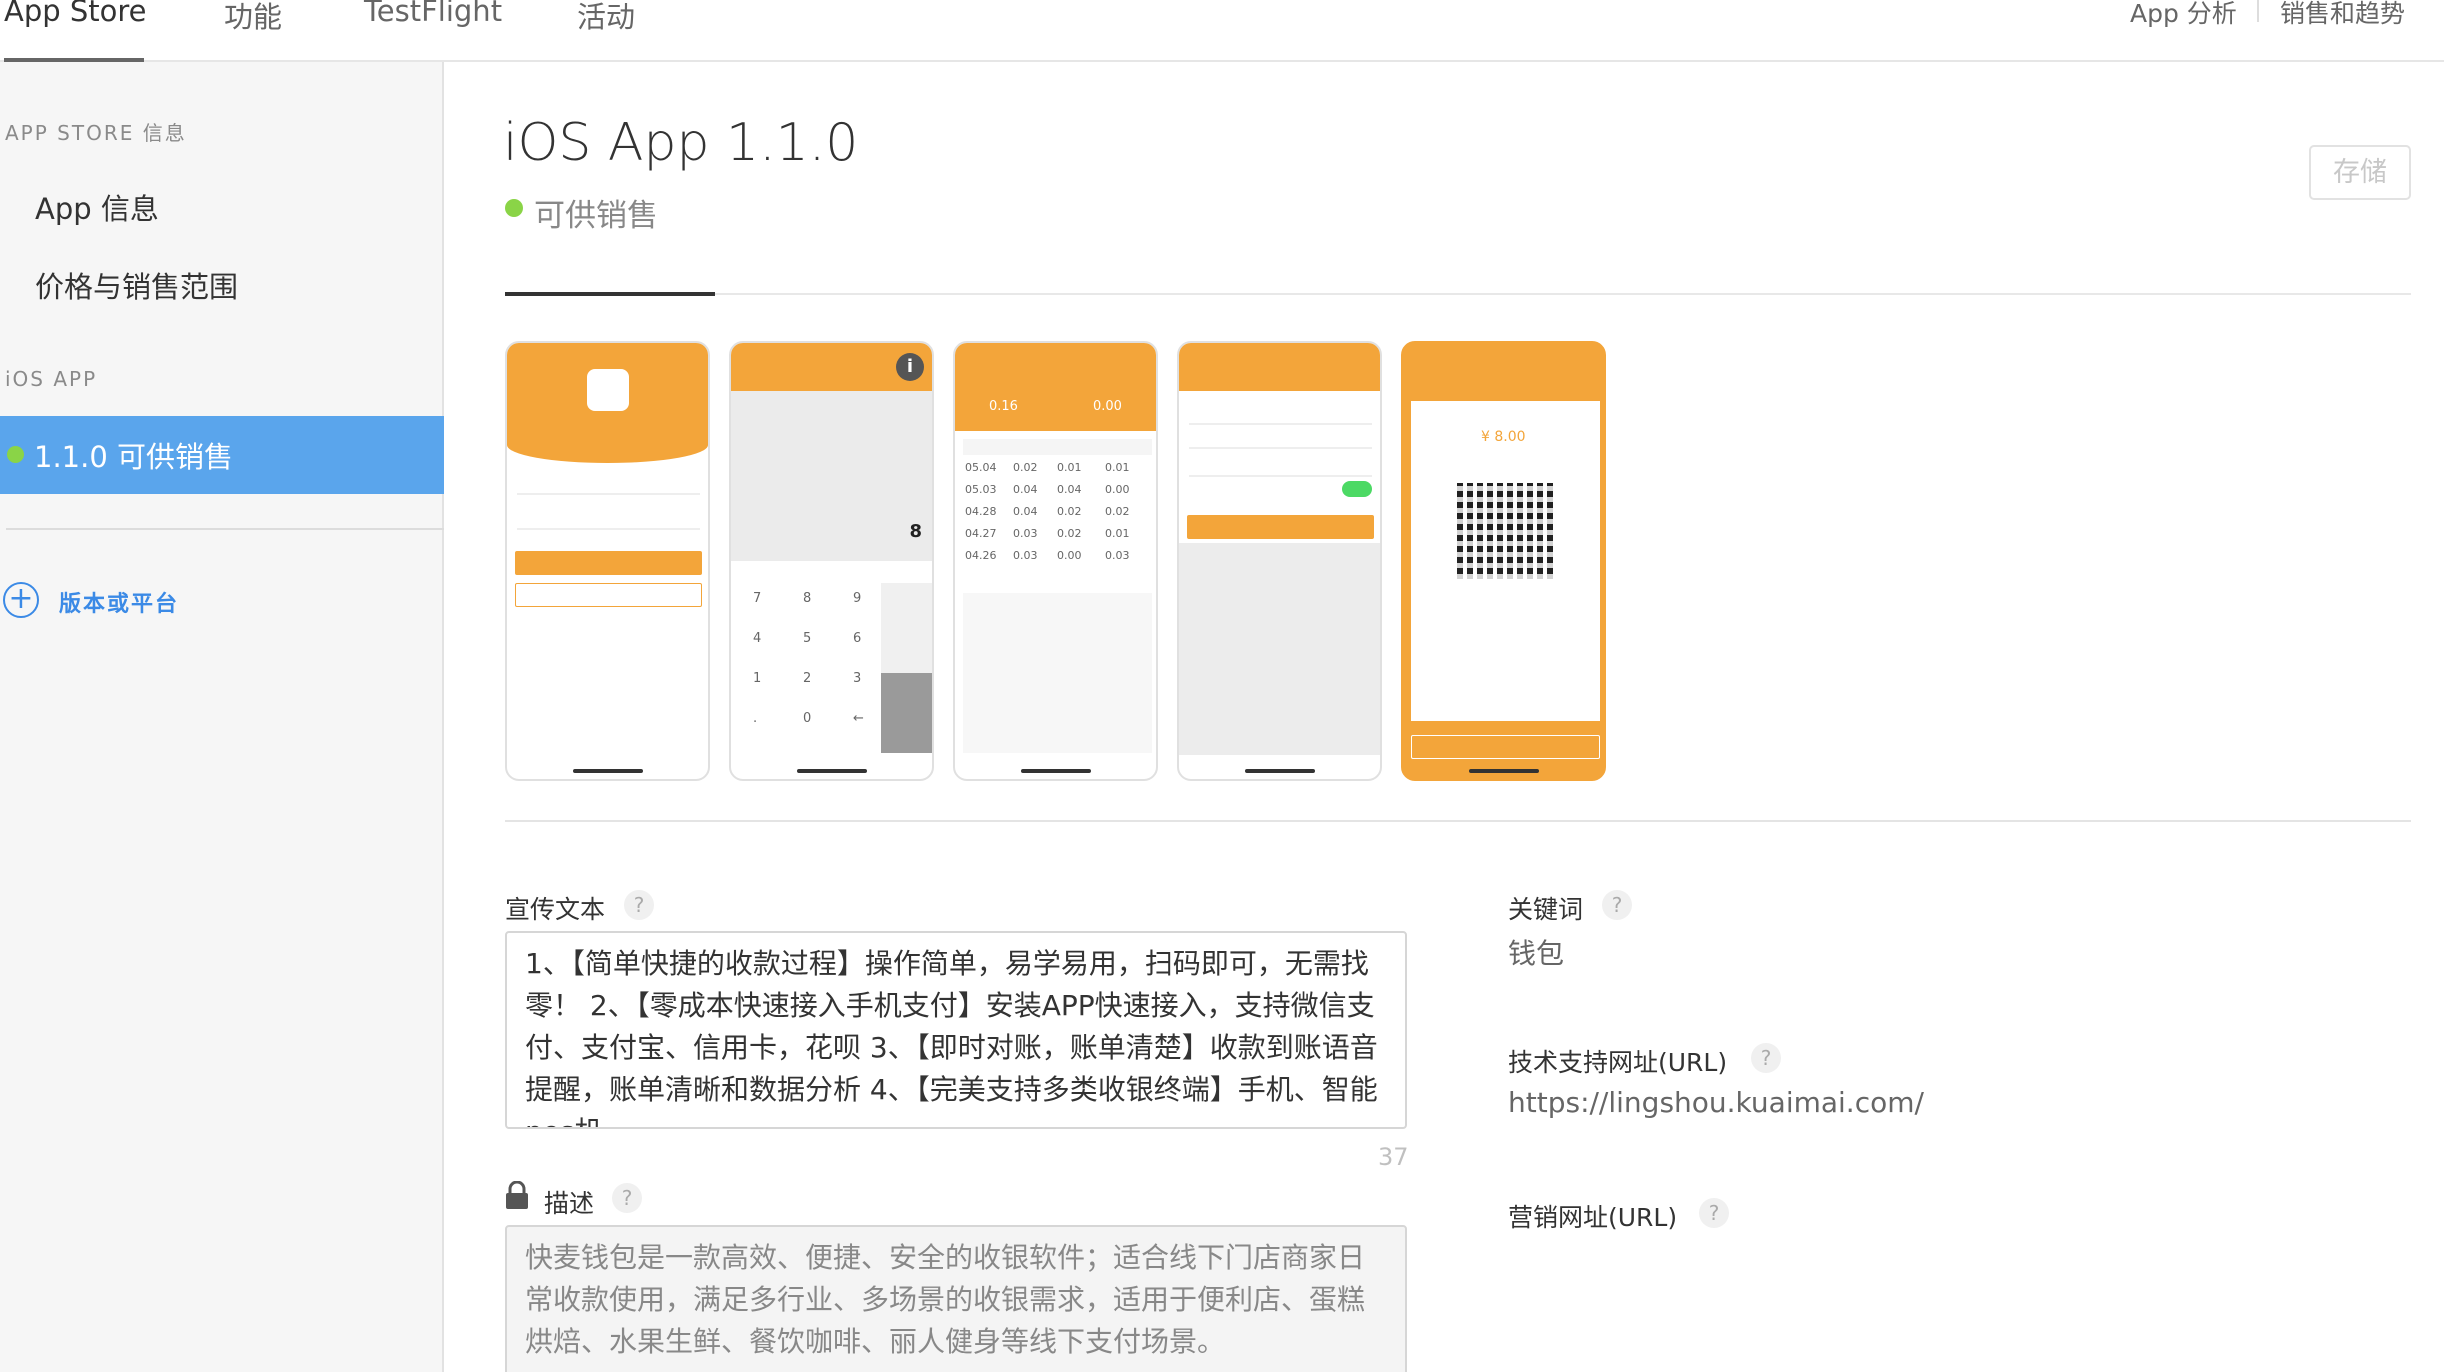  Describe the element at coordinates (981, 489) in the screenshot. I see `table-cell: 05.03` at that location.